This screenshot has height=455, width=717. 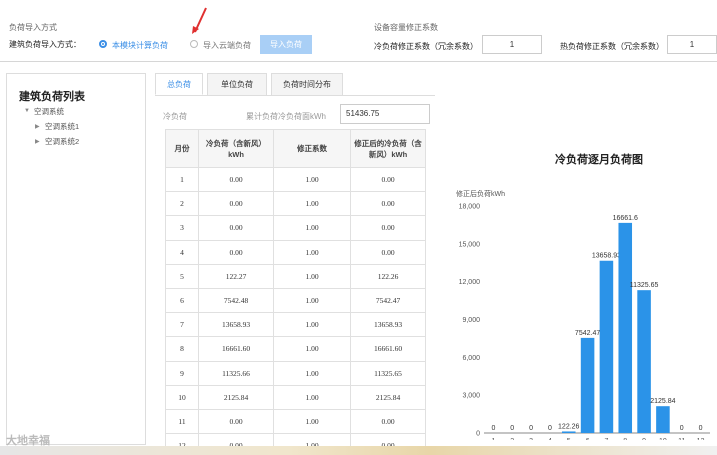 I want to click on tree-node-system-2: 空调系统2, so click(x=62, y=141).